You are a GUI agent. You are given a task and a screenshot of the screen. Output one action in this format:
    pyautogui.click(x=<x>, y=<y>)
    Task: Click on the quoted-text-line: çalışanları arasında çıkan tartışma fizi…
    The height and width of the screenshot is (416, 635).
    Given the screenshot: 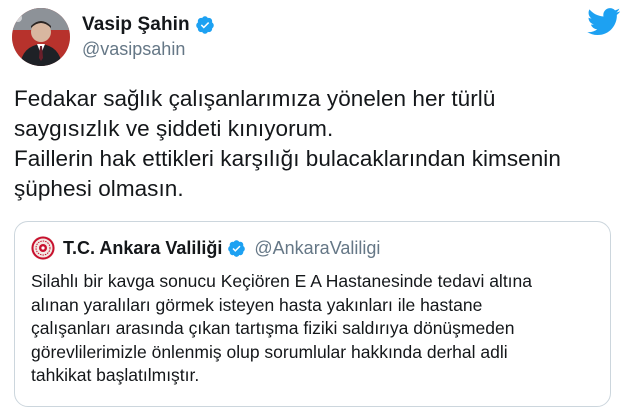 What is the action you would take?
    pyautogui.click(x=273, y=328)
    